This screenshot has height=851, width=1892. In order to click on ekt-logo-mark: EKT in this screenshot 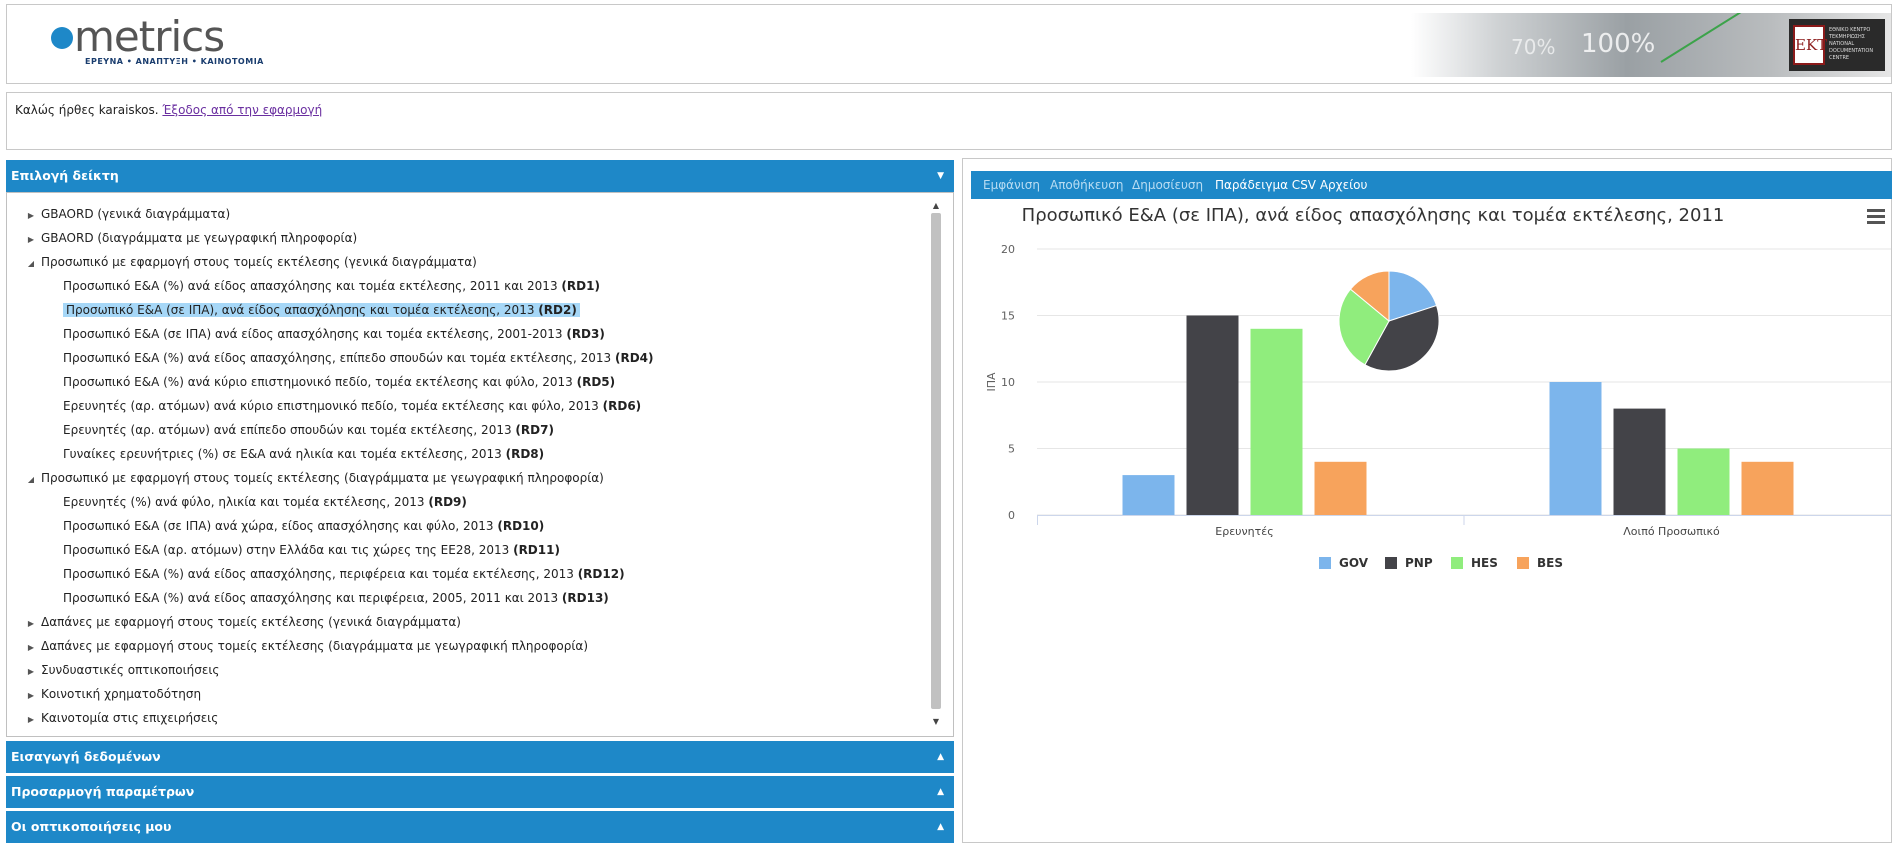, I will do `click(1810, 45)`.